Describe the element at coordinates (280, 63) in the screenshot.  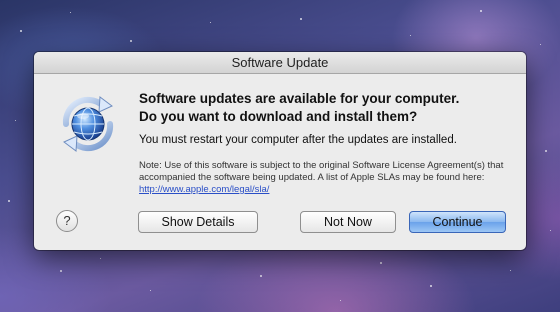
I see `window-title: Software Update` at that location.